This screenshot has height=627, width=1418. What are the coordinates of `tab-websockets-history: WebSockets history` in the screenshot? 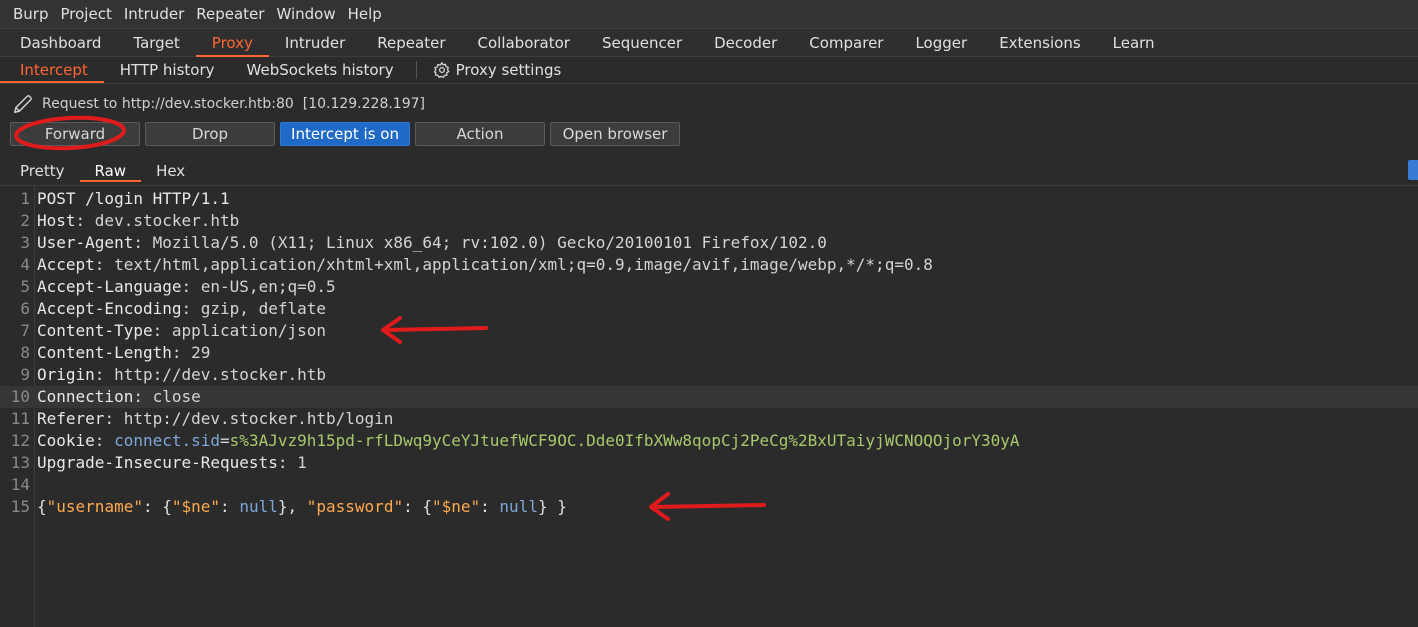 It's located at (320, 70).